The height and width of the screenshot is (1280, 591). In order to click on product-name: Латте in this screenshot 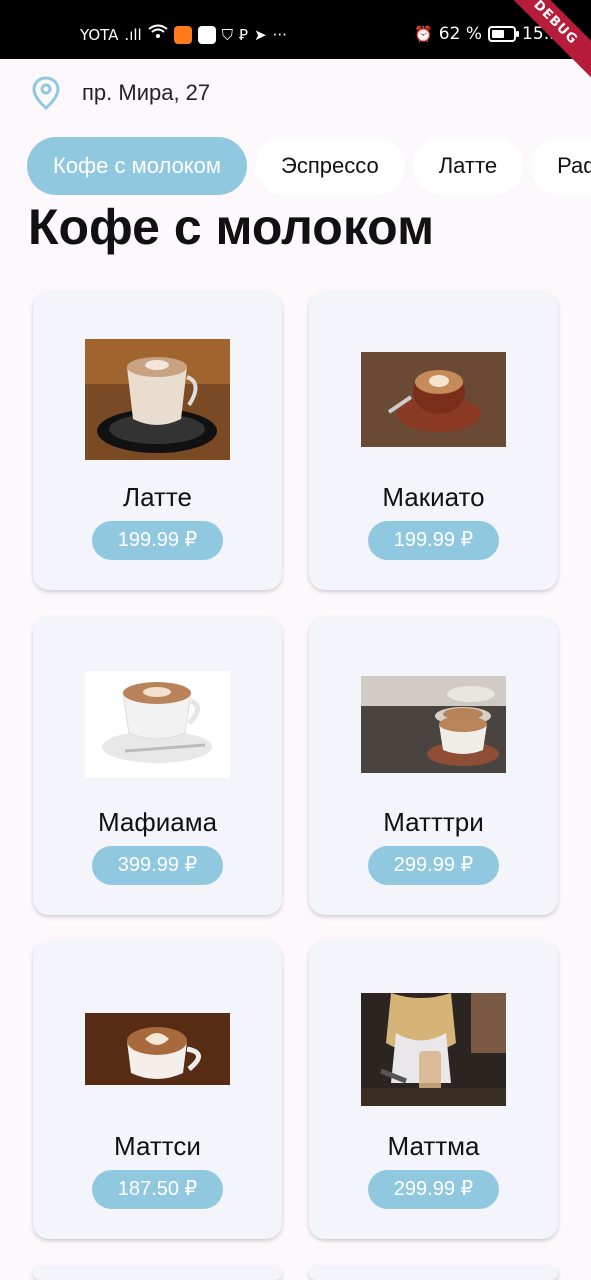, I will do `click(157, 497)`.